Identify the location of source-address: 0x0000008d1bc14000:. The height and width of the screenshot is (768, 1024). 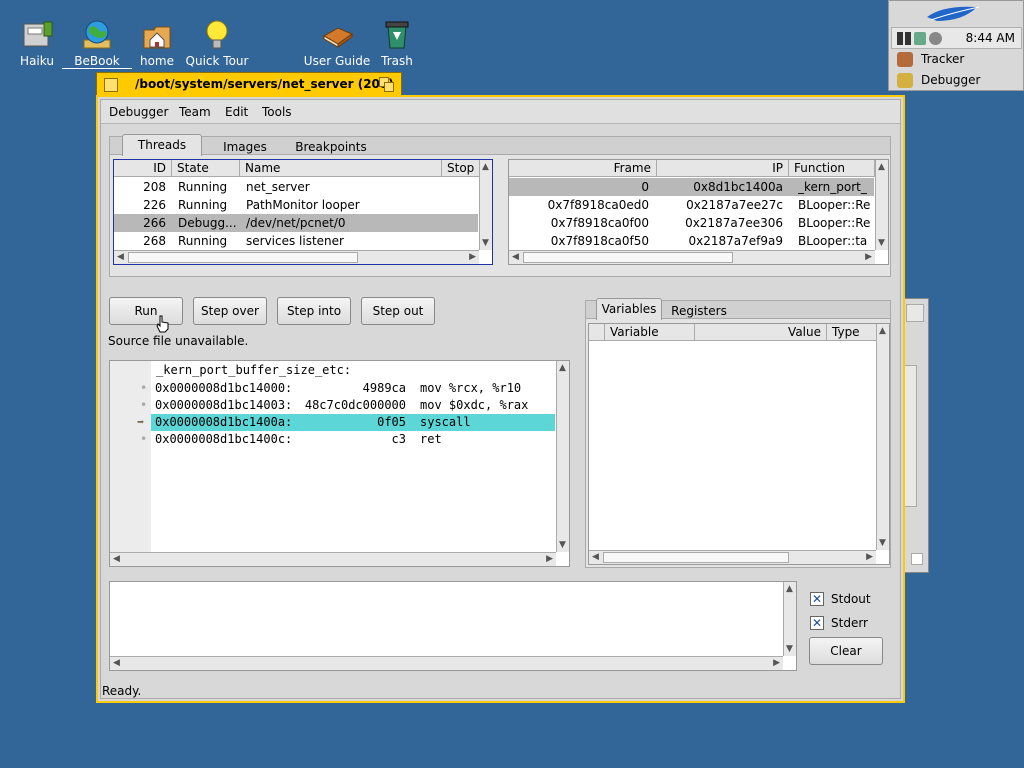
(224, 388).